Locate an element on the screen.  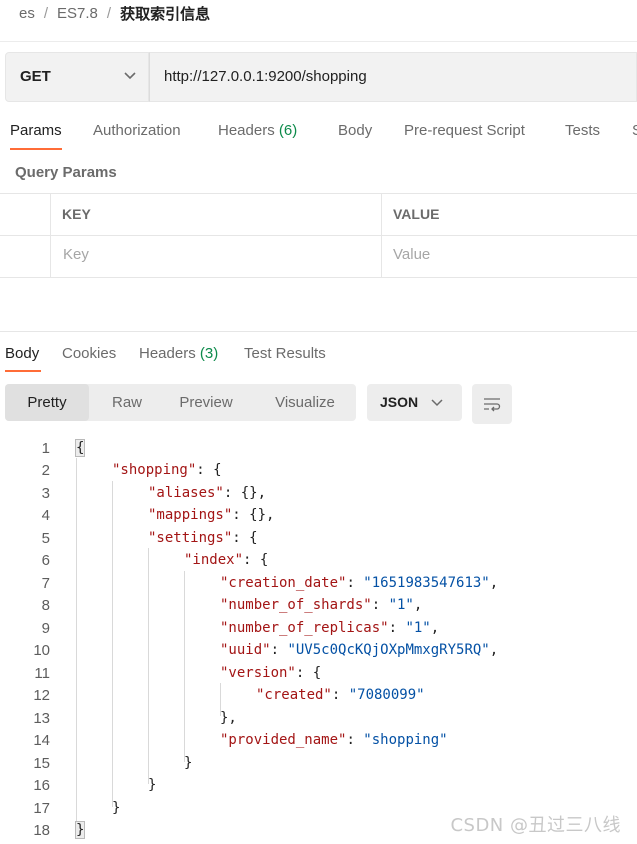
tab-headers: Headers (6) is located at coordinates (257, 130).